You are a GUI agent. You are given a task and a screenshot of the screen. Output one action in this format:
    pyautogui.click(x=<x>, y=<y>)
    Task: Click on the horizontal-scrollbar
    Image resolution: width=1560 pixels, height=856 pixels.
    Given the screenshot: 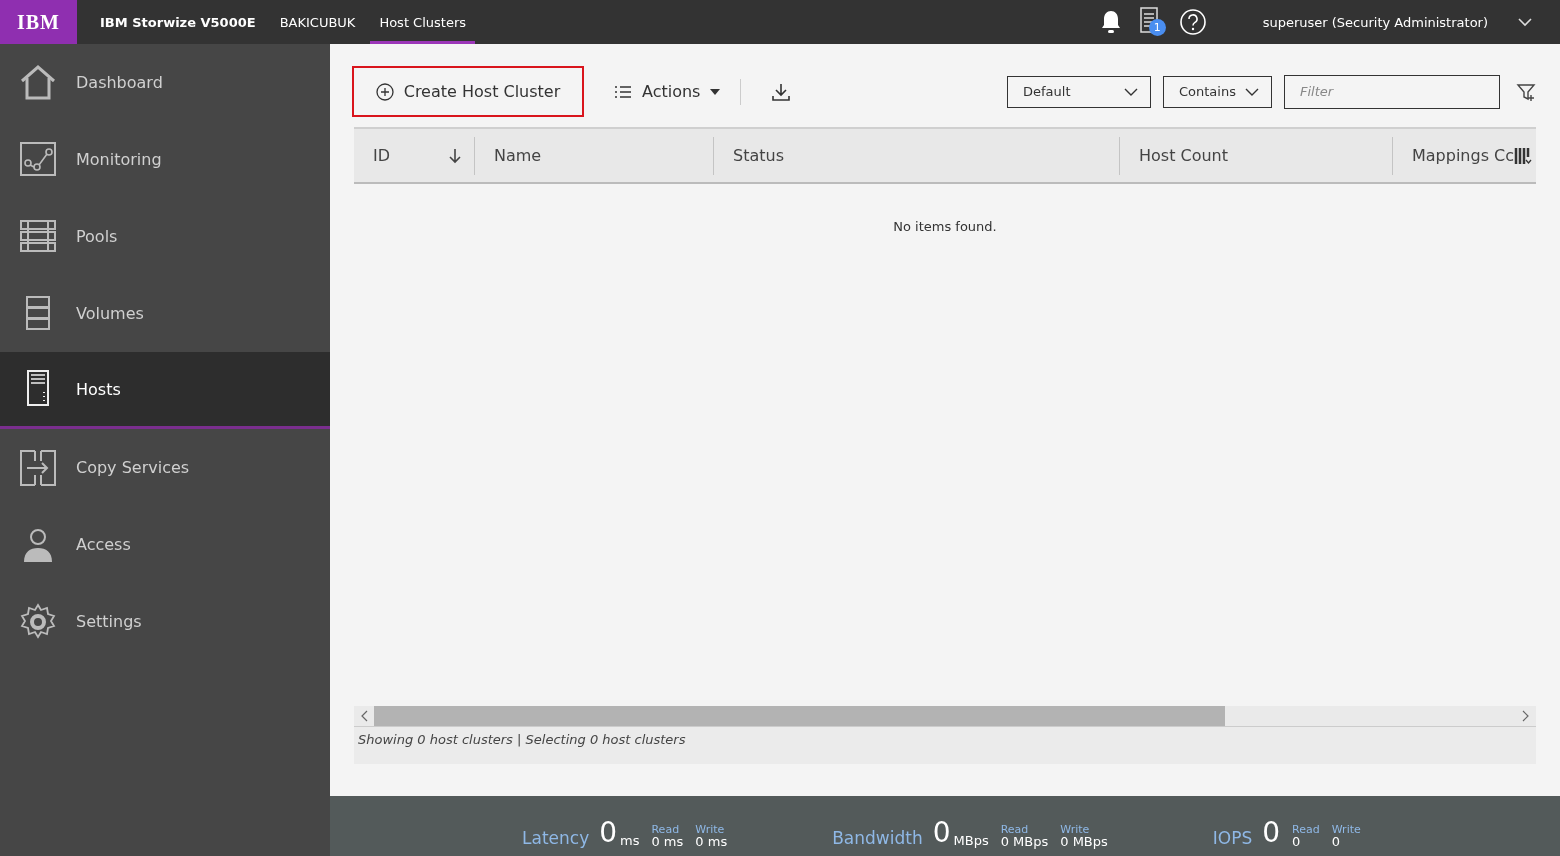 What is the action you would take?
    pyautogui.click(x=945, y=716)
    